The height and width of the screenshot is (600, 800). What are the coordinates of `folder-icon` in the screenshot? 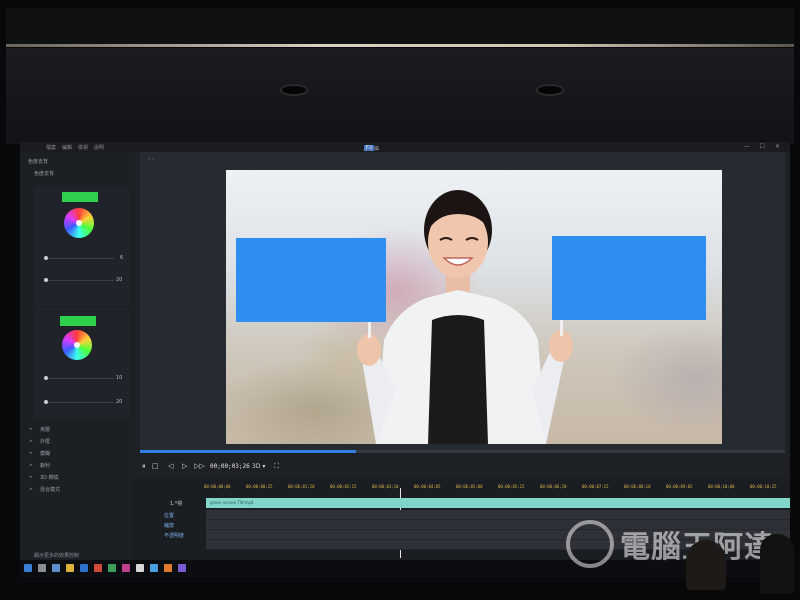 It's located at (70, 568).